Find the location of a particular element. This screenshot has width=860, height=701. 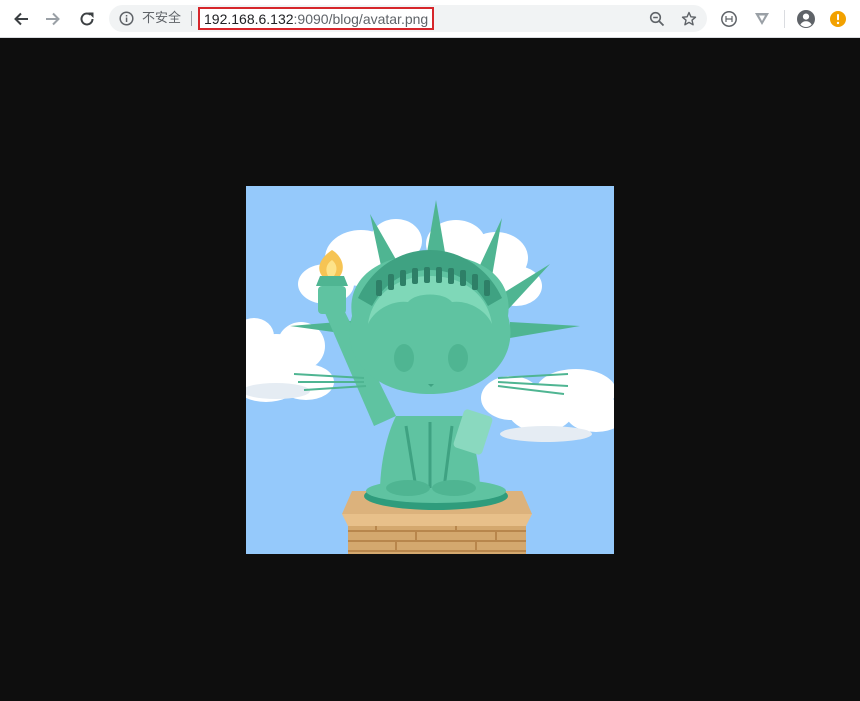

statue-body is located at coordinates (436, 452).